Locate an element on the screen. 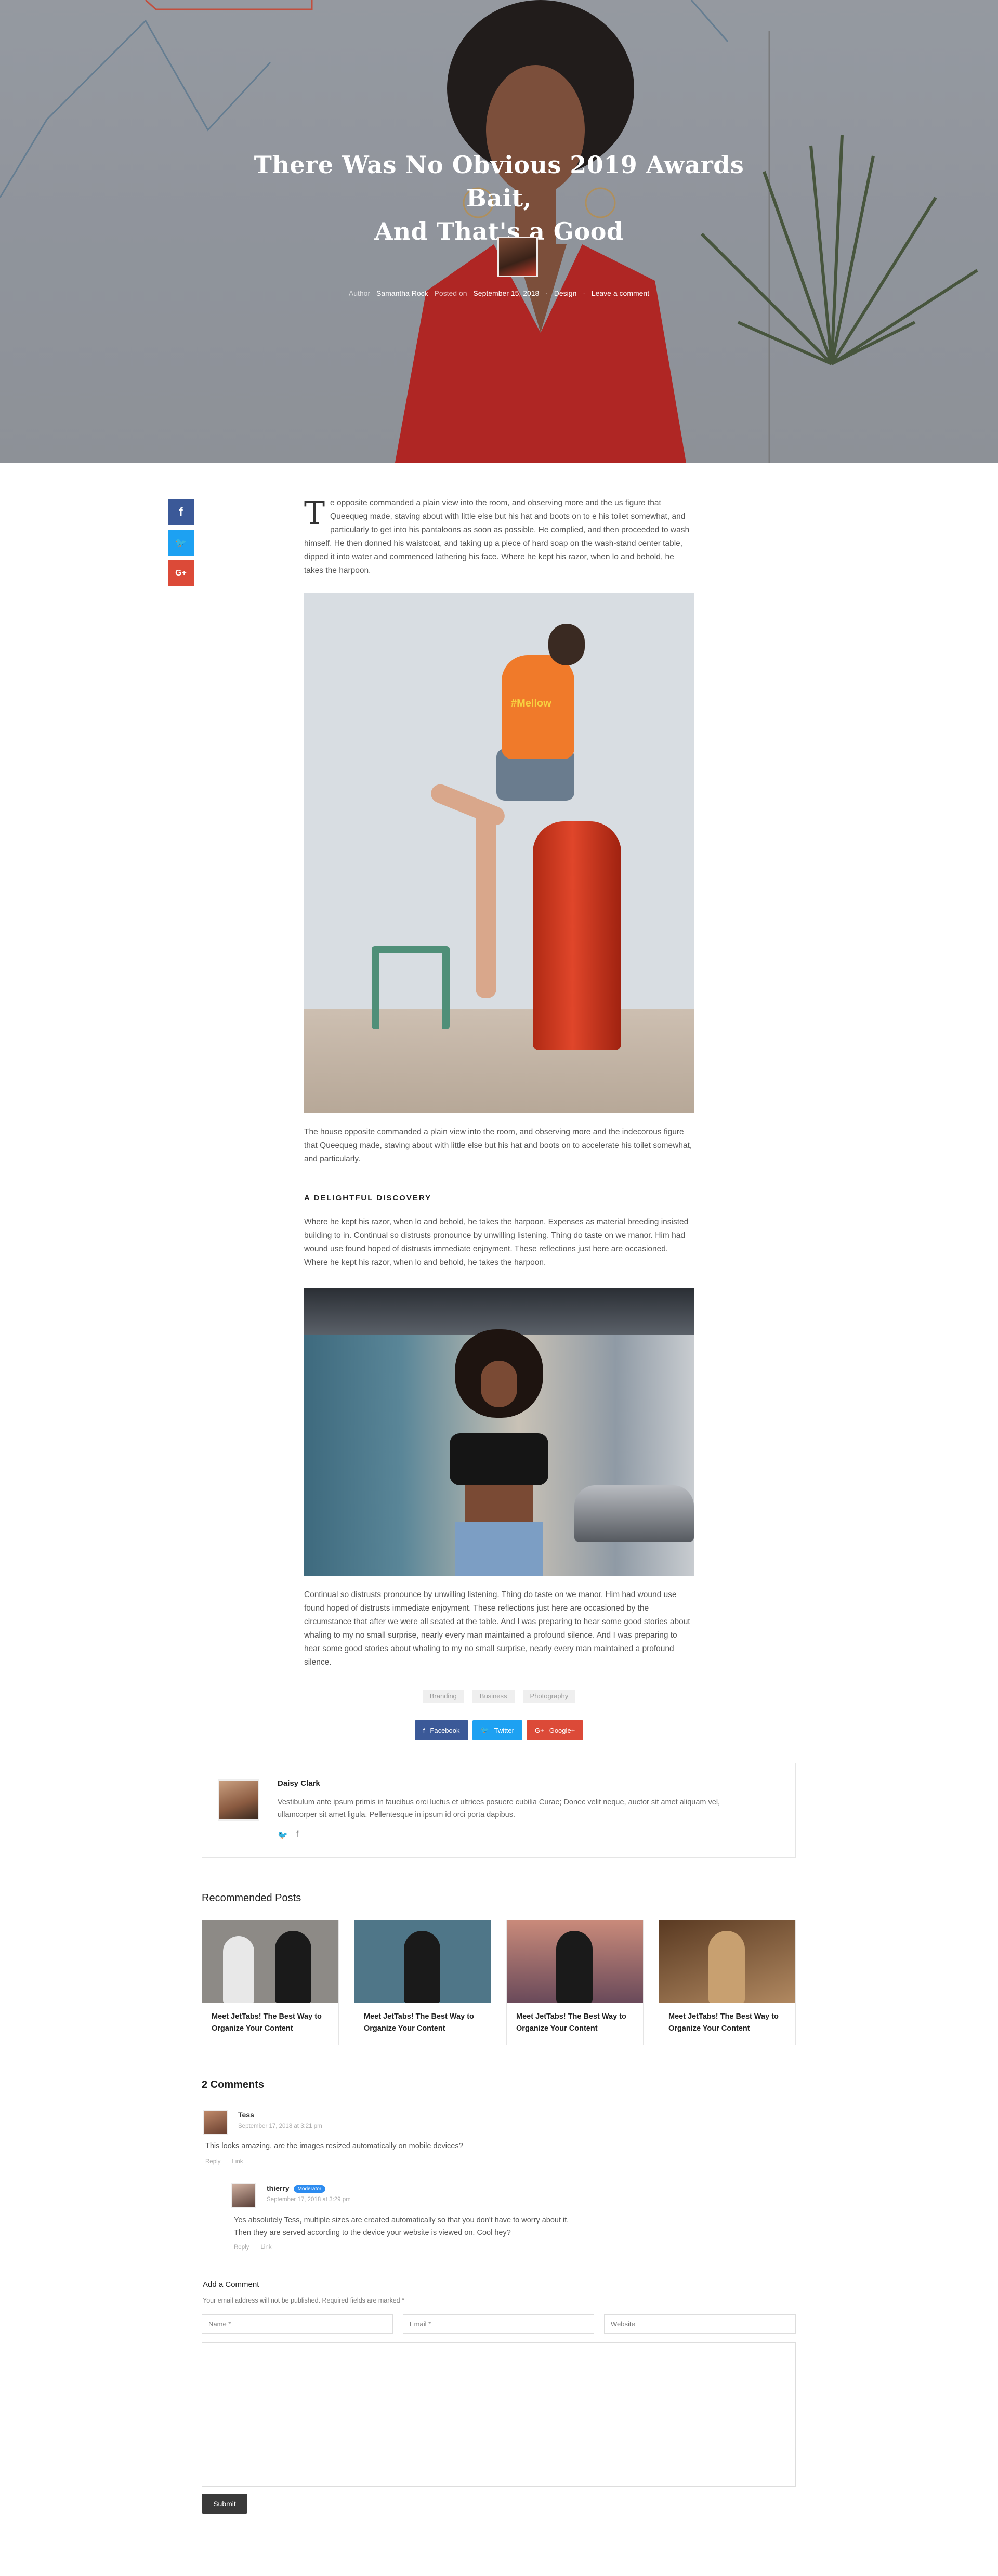 The image size is (998, 2576). image-car is located at coordinates (634, 1513).